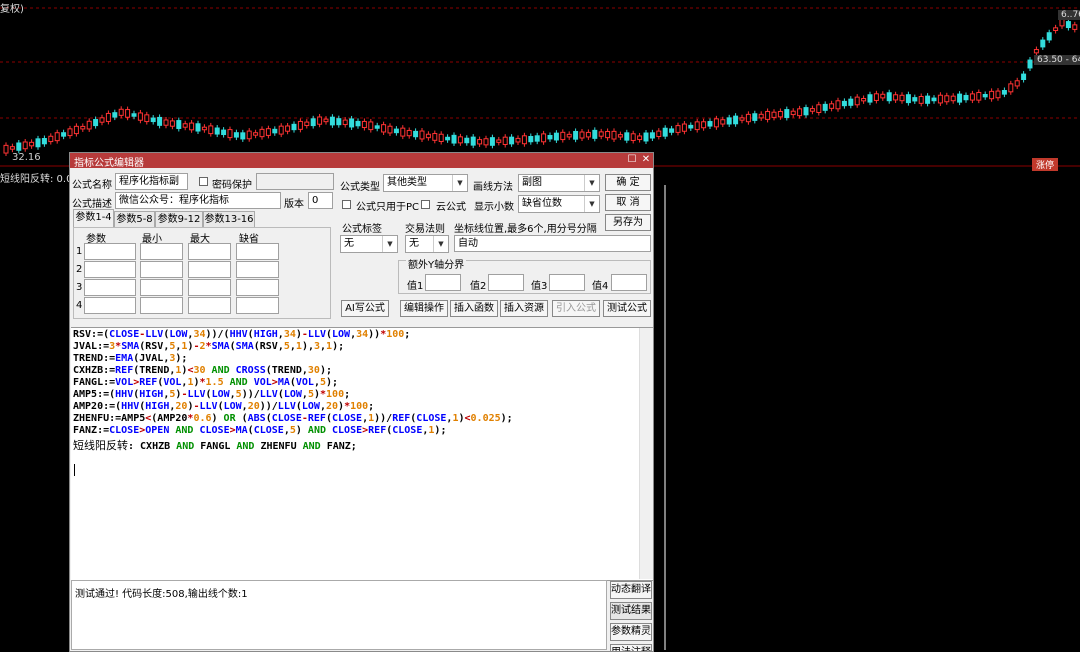 The width and height of the screenshot is (1080, 652). Describe the element at coordinates (628, 202) in the screenshot. I see `cancel-button: 取 消` at that location.